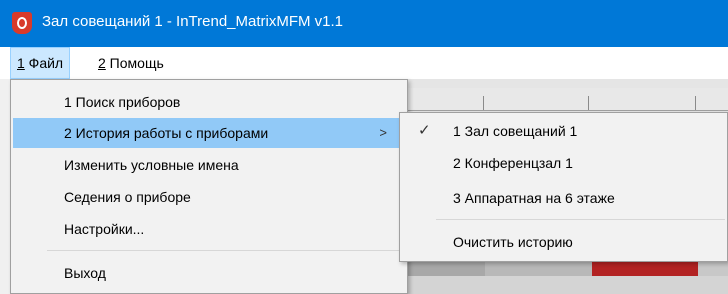  Describe the element at coordinates (151, 165) in the screenshot. I see `menu-item-label: Изменить условные имена` at that location.